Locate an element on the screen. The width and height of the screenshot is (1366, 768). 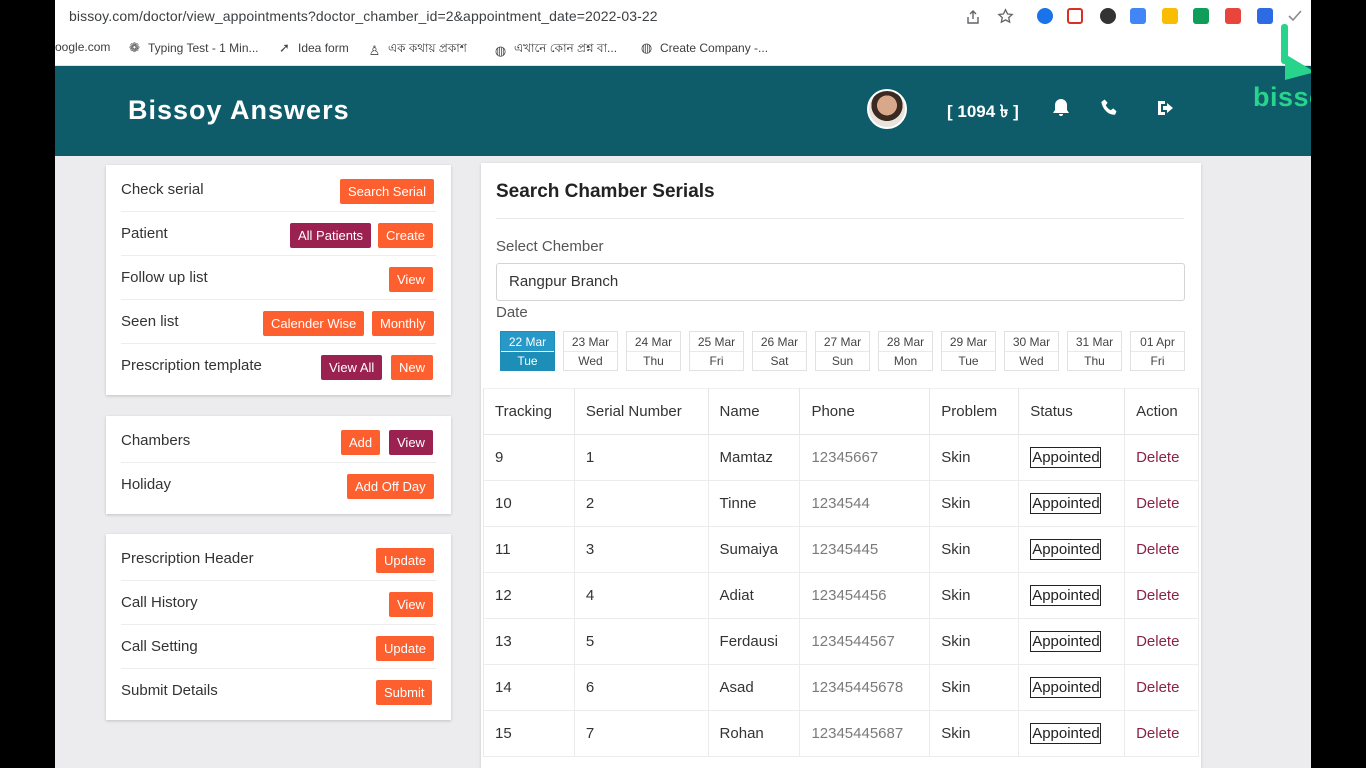
date-option: 26 Mar Sat is located at coordinates (779, 351).